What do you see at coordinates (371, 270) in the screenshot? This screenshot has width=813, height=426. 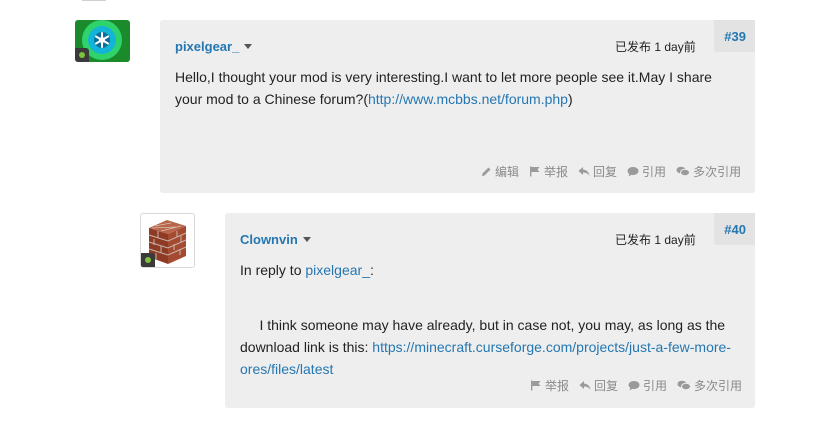 I see `reply-suffix: :` at bounding box center [371, 270].